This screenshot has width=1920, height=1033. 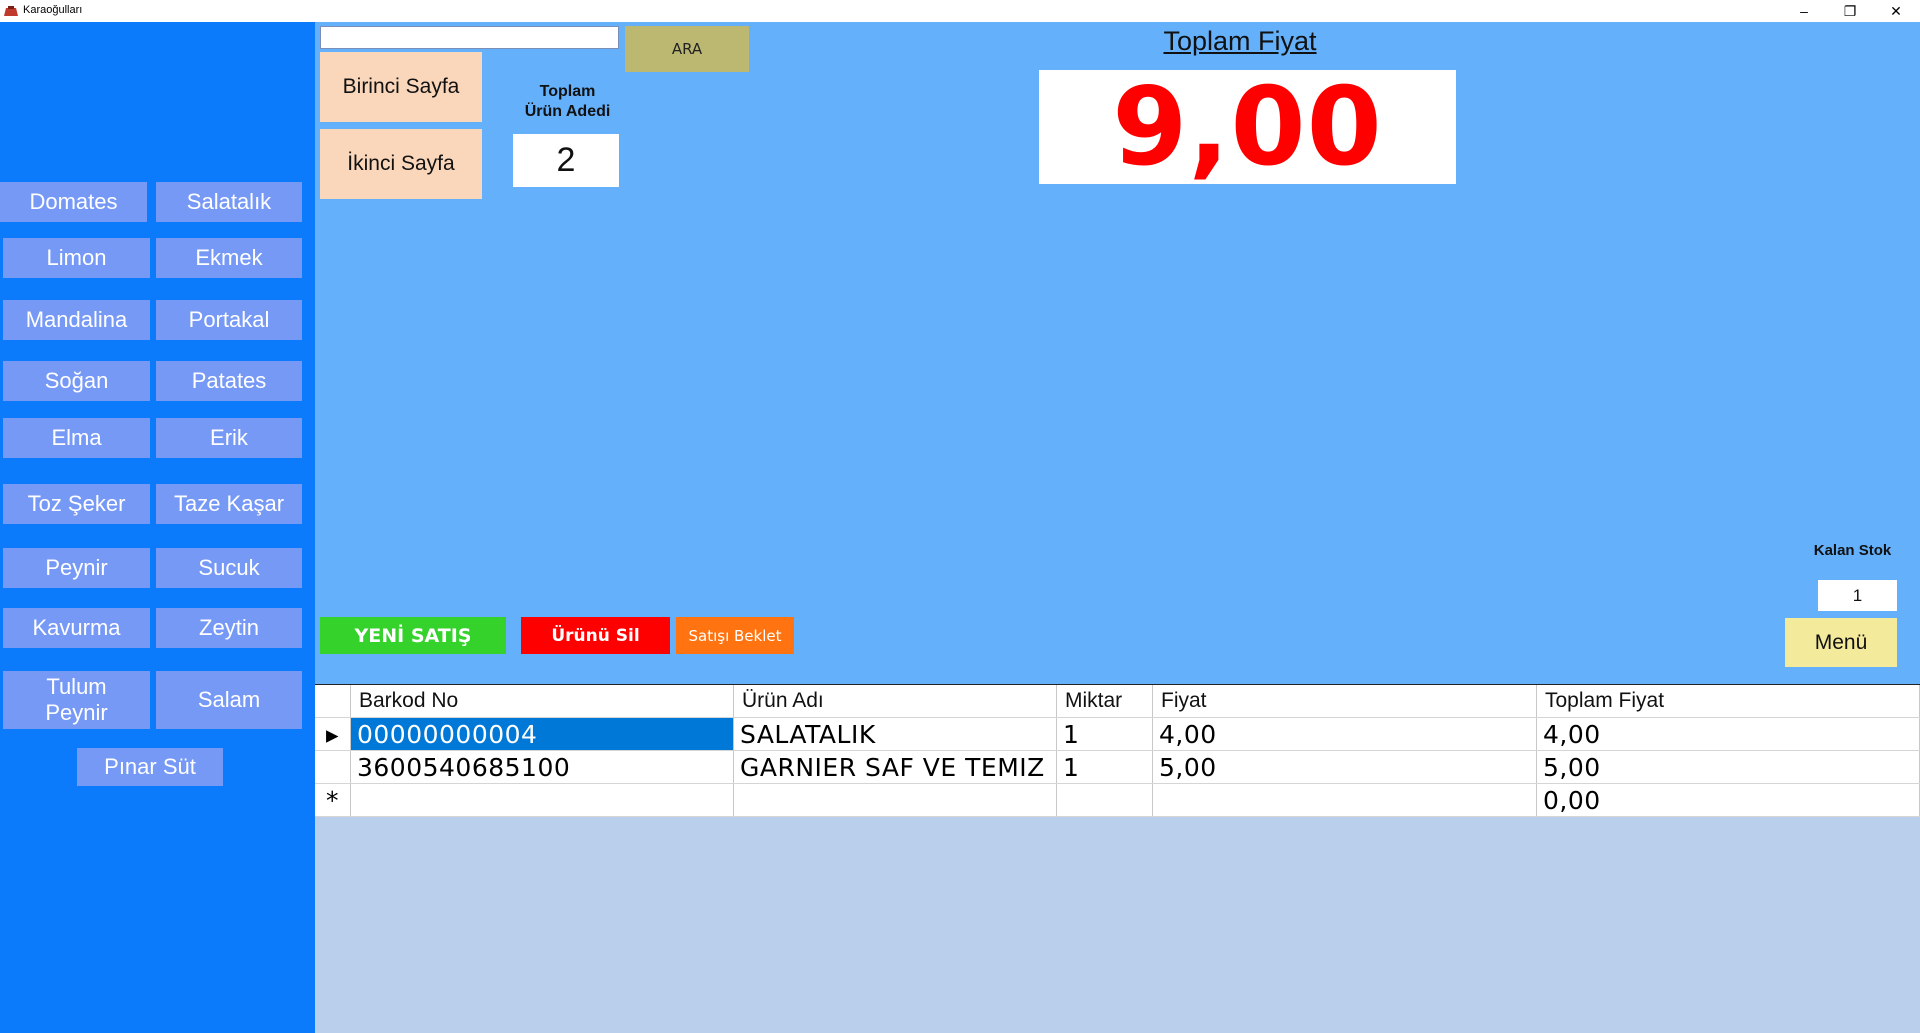 I want to click on cell-quantity, so click(x=1105, y=800).